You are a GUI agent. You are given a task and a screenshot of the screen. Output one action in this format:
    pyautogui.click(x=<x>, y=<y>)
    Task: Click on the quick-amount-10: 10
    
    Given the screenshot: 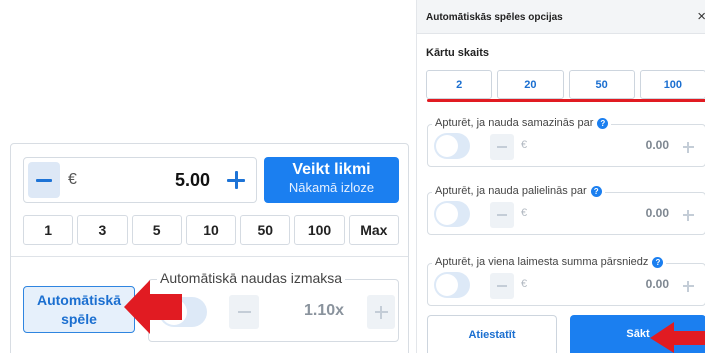 What is the action you would take?
    pyautogui.click(x=211, y=230)
    